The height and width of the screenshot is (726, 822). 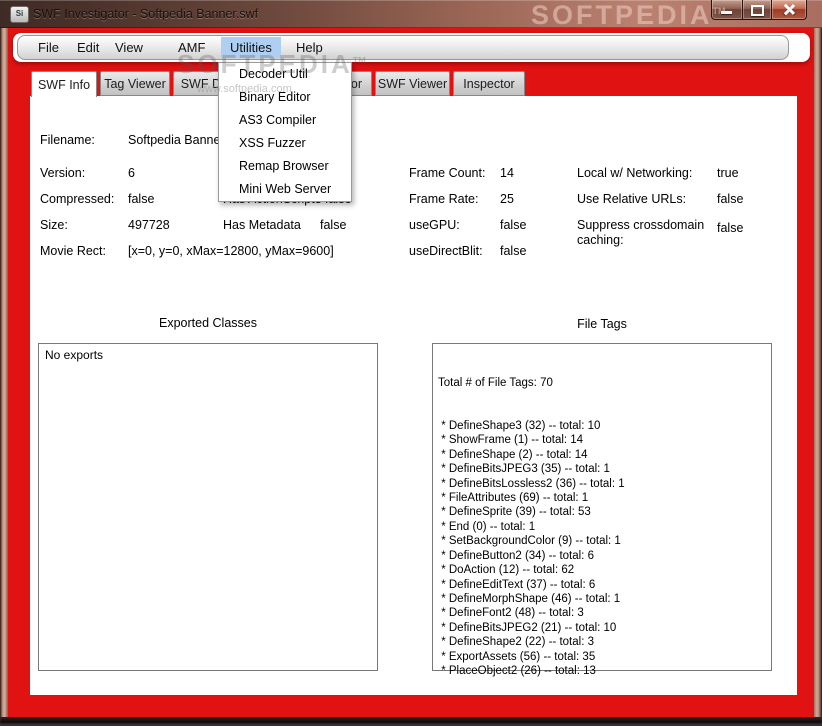 What do you see at coordinates (4, 372) in the screenshot?
I see `window-frame-left` at bounding box center [4, 372].